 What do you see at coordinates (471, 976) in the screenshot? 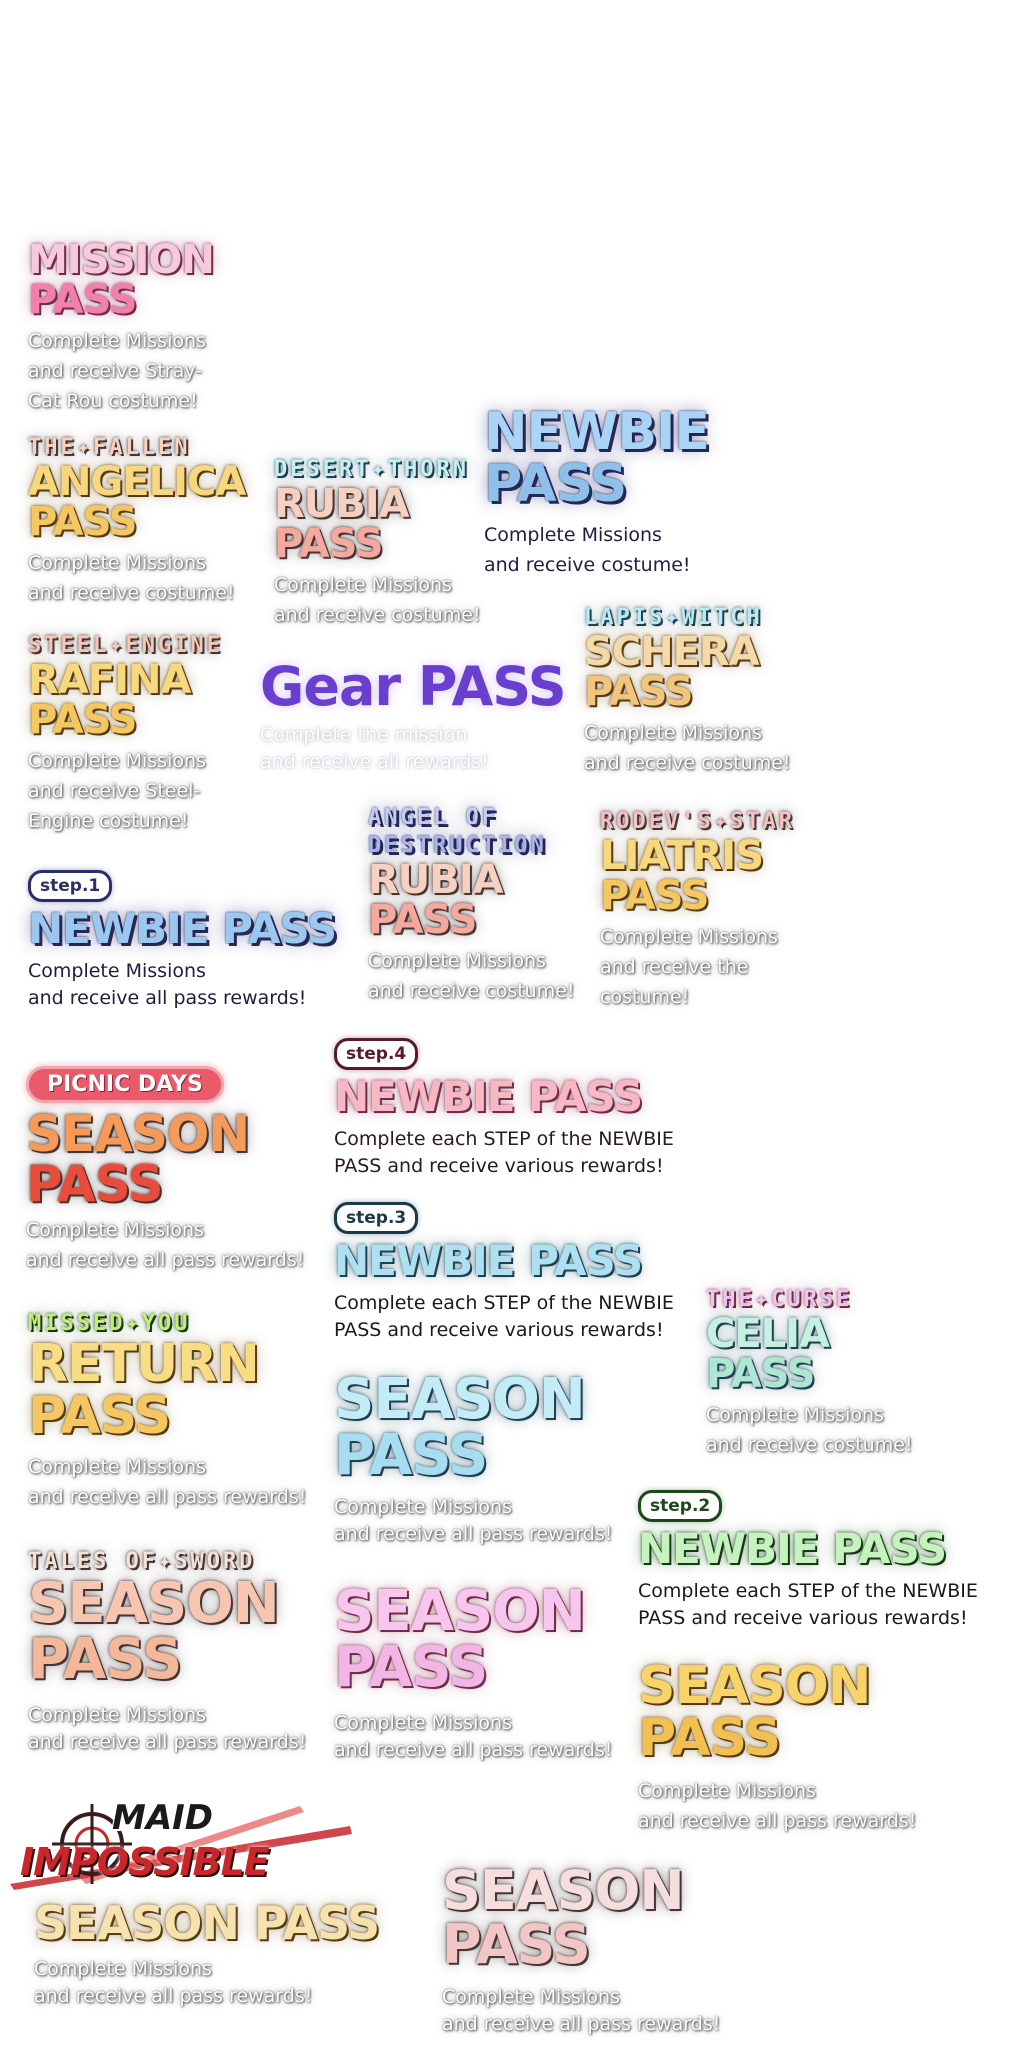
I see `rubia-angel-description: Complete Missions and receive costume!` at bounding box center [471, 976].